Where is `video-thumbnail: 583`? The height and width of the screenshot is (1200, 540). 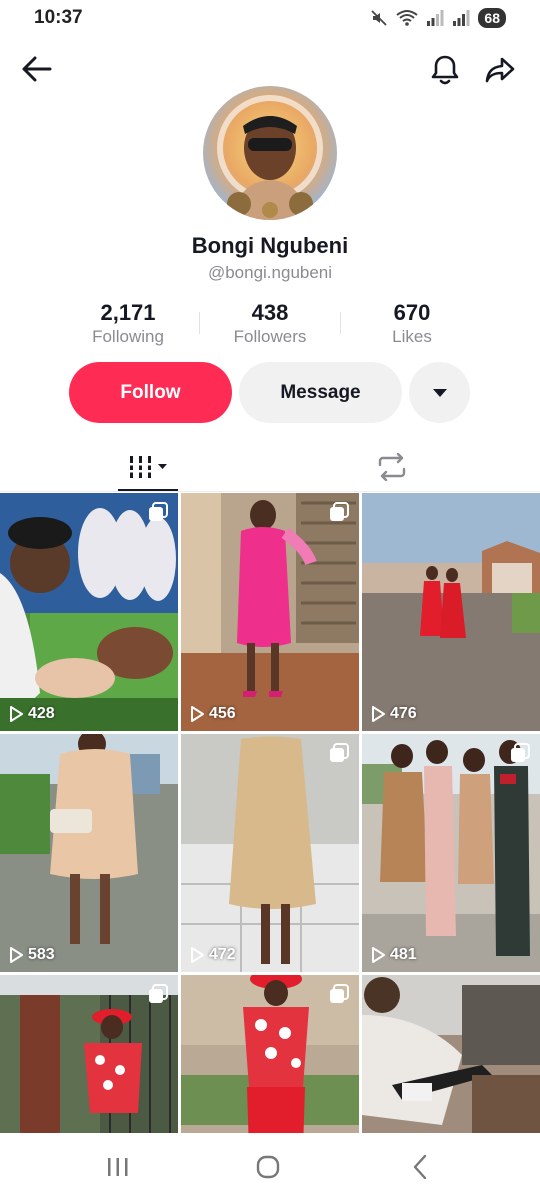 video-thumbnail: 583 is located at coordinates (89, 853).